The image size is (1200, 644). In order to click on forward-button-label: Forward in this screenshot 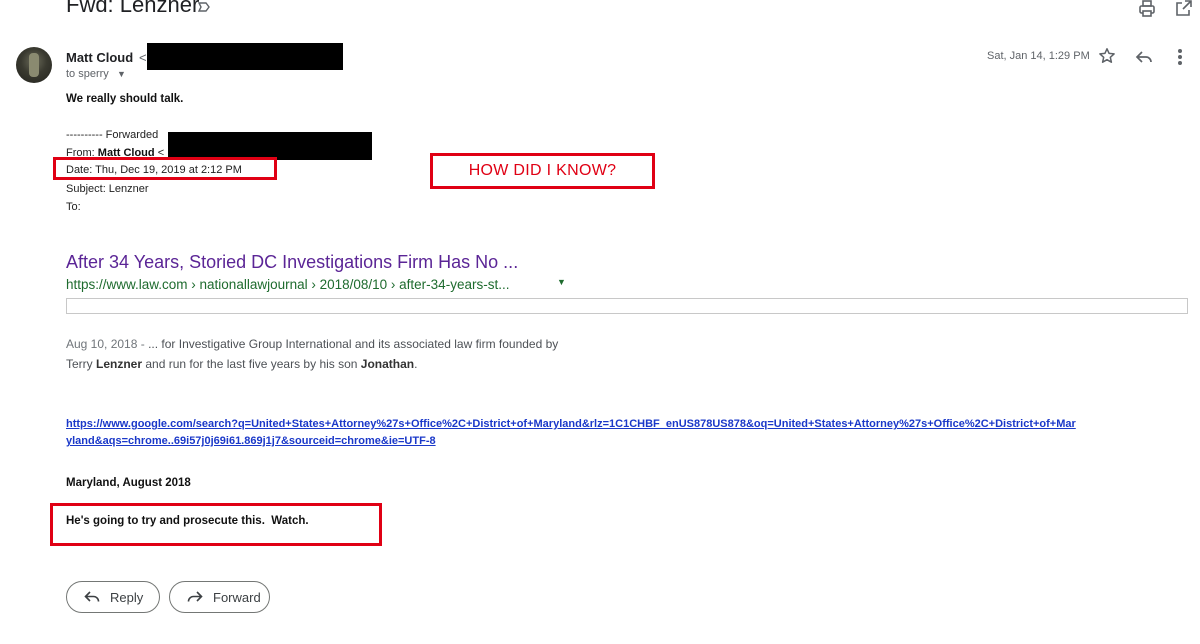, I will do `click(237, 597)`.